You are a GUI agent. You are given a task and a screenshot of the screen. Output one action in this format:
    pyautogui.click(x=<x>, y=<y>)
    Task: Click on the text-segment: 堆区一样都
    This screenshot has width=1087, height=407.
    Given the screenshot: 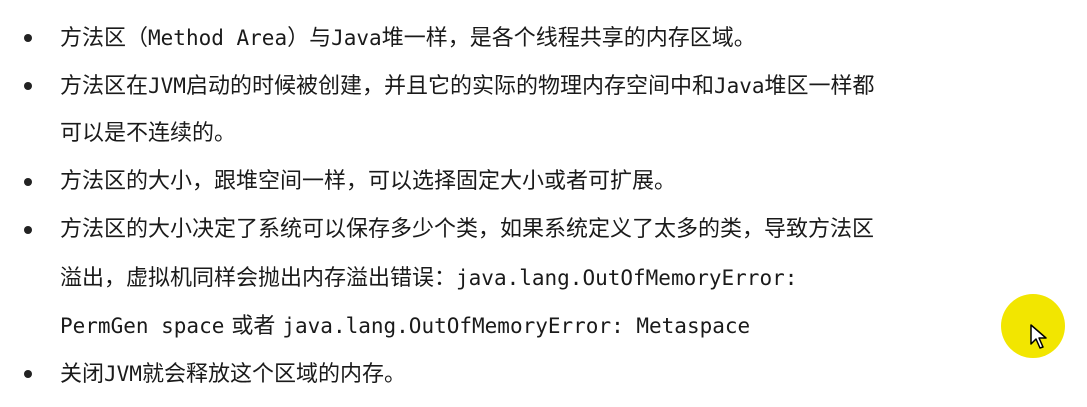 What is the action you would take?
    pyautogui.click(x=819, y=86)
    